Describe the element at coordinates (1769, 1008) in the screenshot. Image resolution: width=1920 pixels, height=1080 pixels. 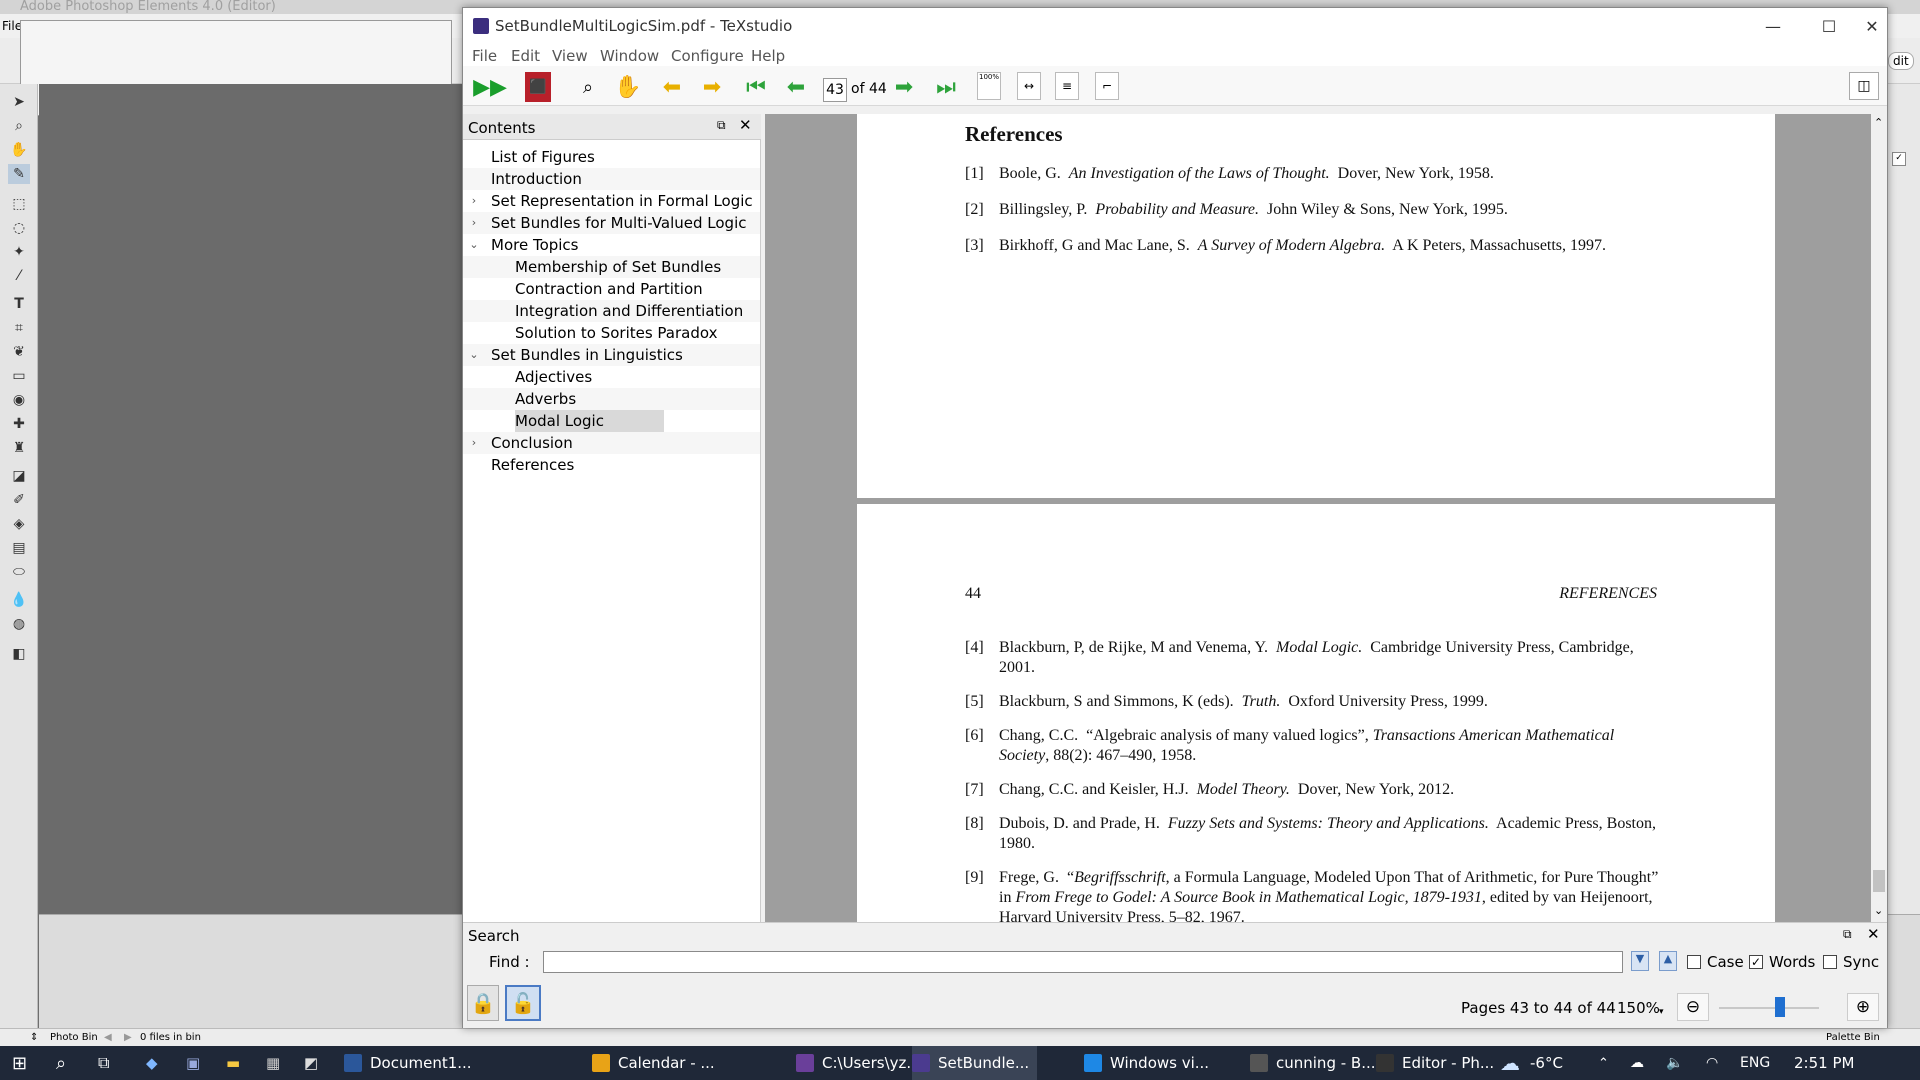
I see `zoom-slider-track` at that location.